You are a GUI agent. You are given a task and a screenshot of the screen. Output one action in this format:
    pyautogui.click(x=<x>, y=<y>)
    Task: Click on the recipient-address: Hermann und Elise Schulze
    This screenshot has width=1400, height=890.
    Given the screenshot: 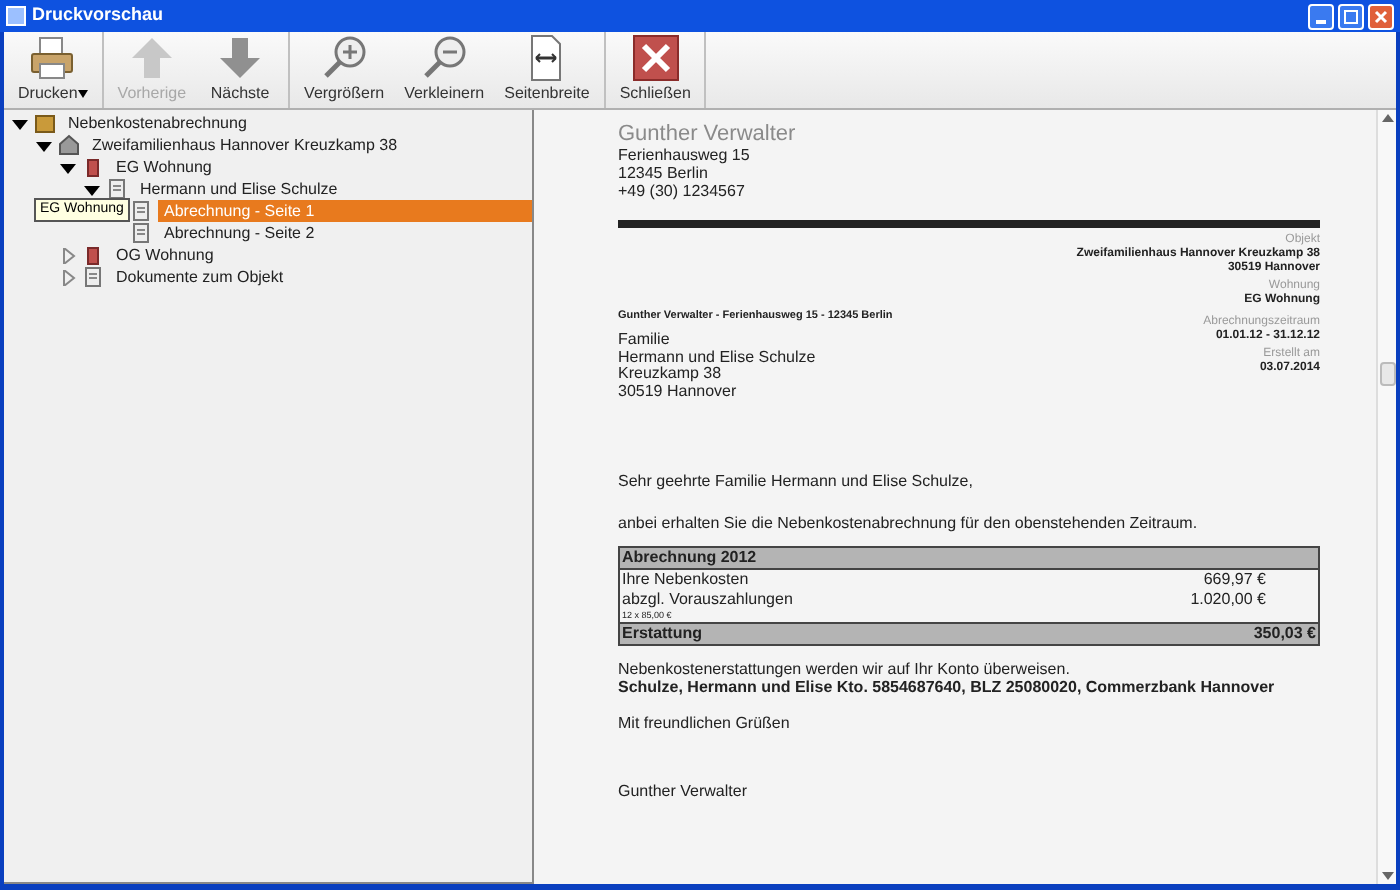 What is the action you would take?
    pyautogui.click(x=718, y=357)
    